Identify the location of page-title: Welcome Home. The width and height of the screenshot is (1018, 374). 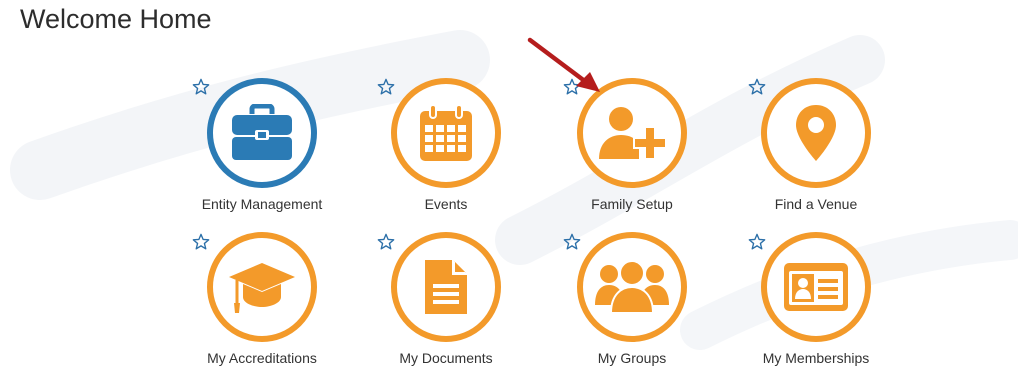
(116, 19).